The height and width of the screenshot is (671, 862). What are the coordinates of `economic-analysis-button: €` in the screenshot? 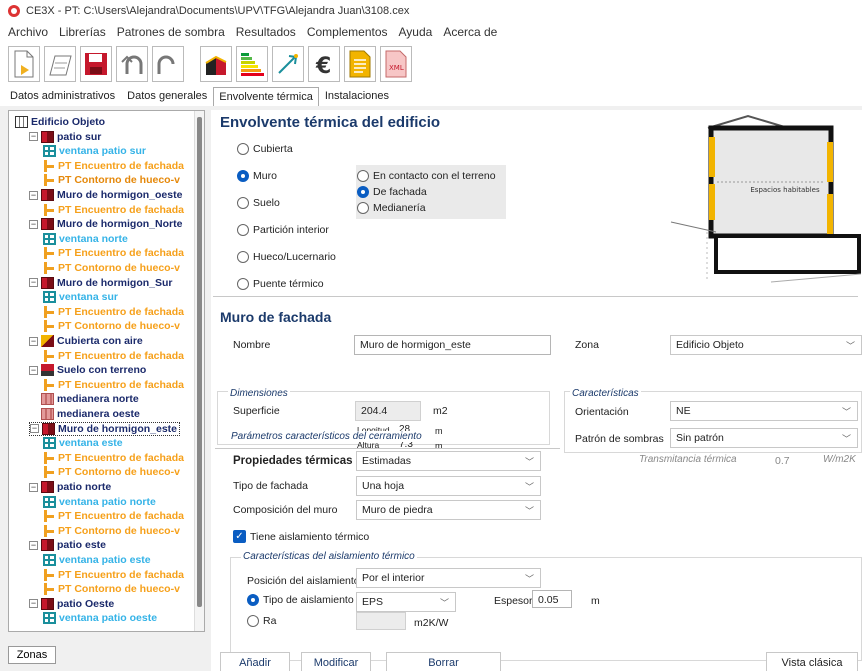 It's located at (324, 64).